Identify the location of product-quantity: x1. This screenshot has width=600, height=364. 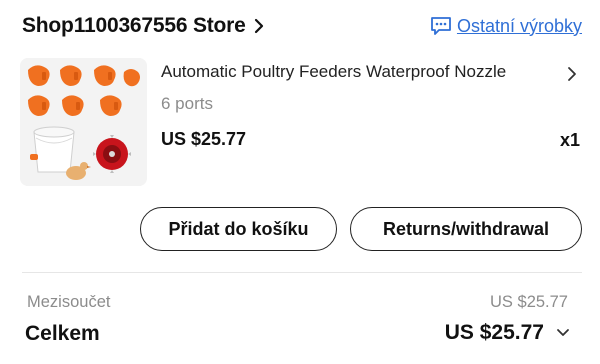
(570, 140).